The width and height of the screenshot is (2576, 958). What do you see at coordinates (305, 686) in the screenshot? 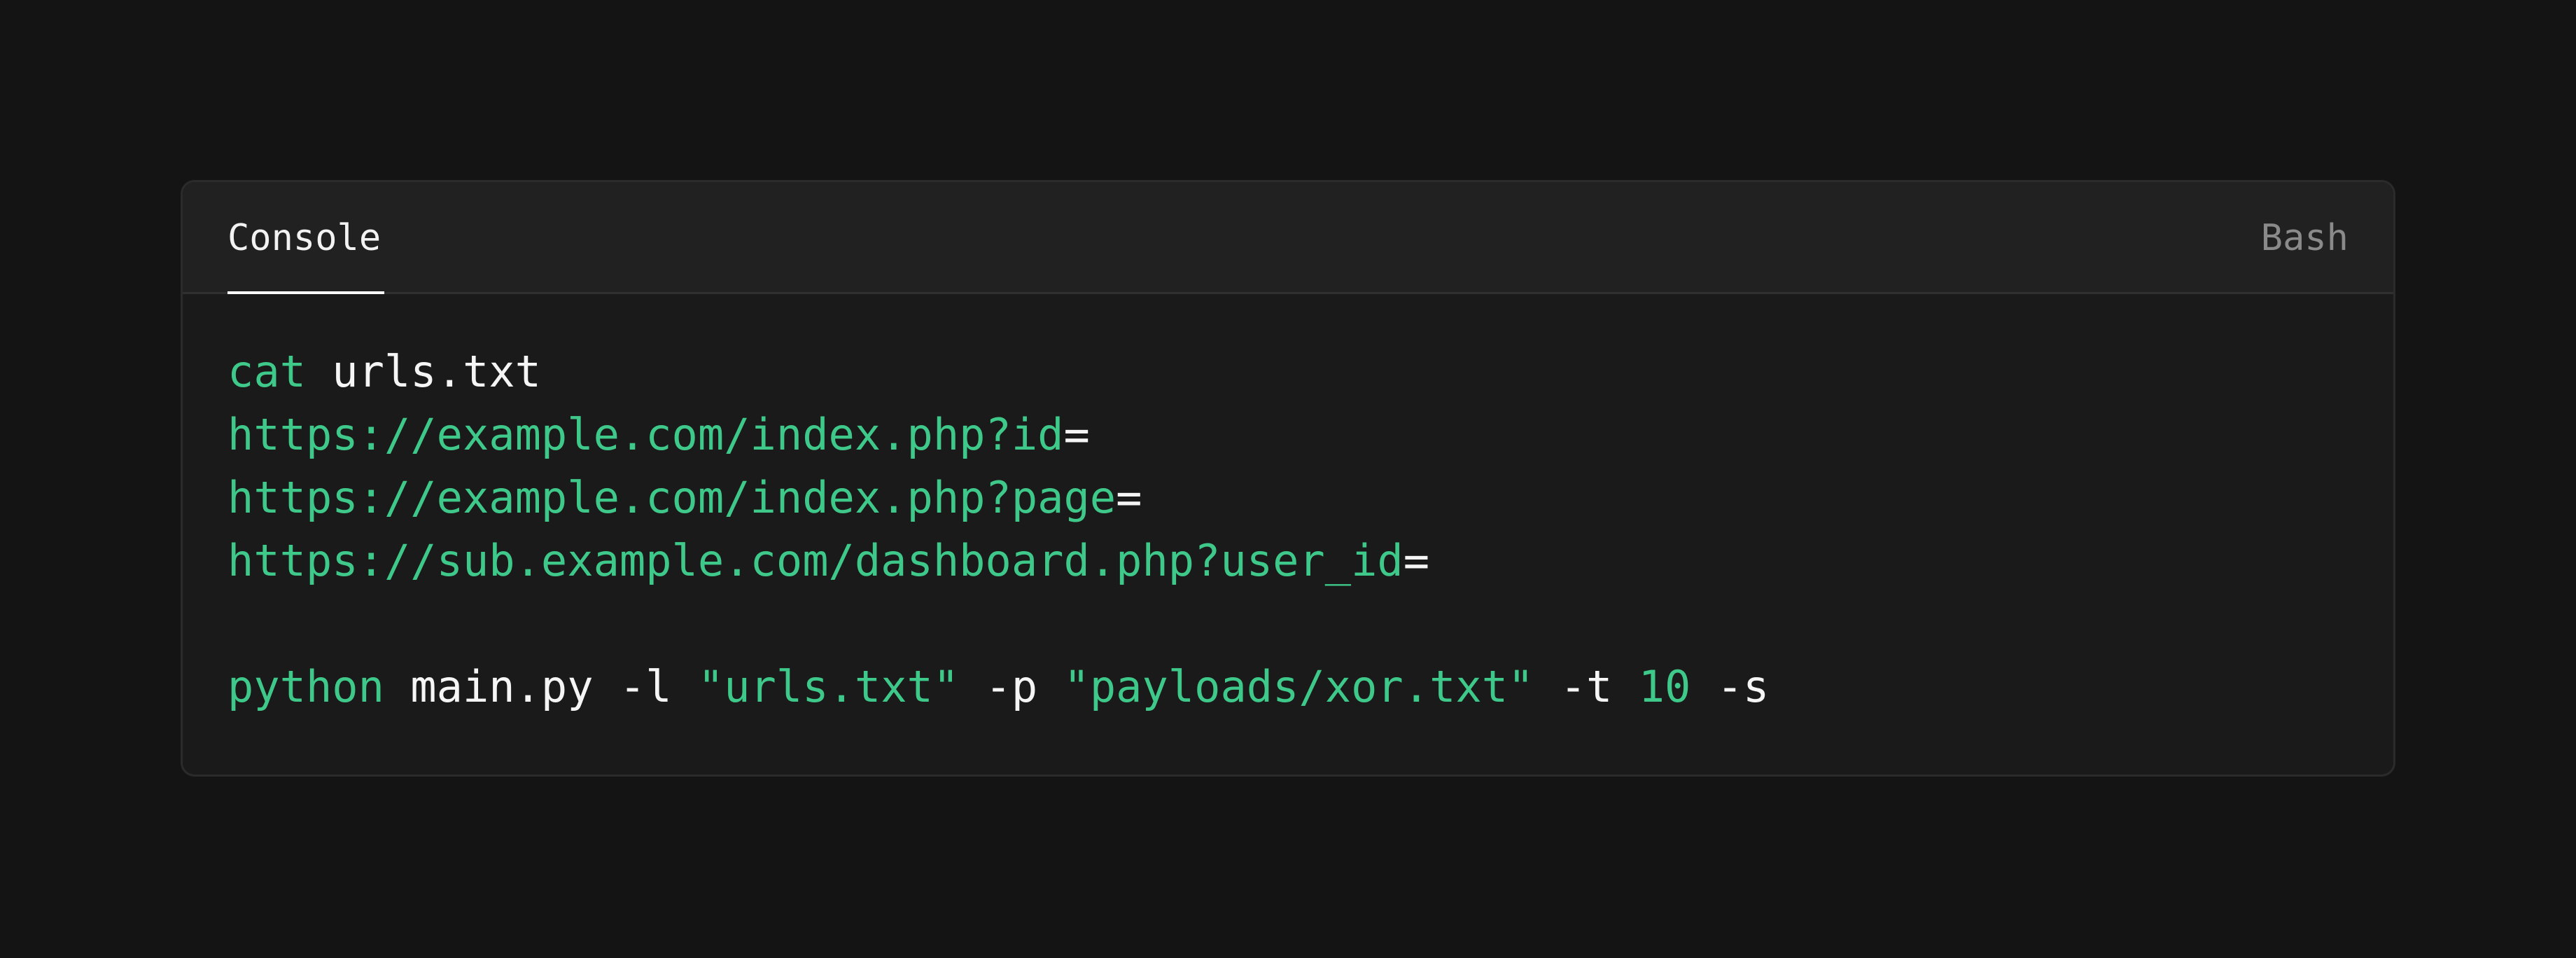
I see `command-token: python` at bounding box center [305, 686].